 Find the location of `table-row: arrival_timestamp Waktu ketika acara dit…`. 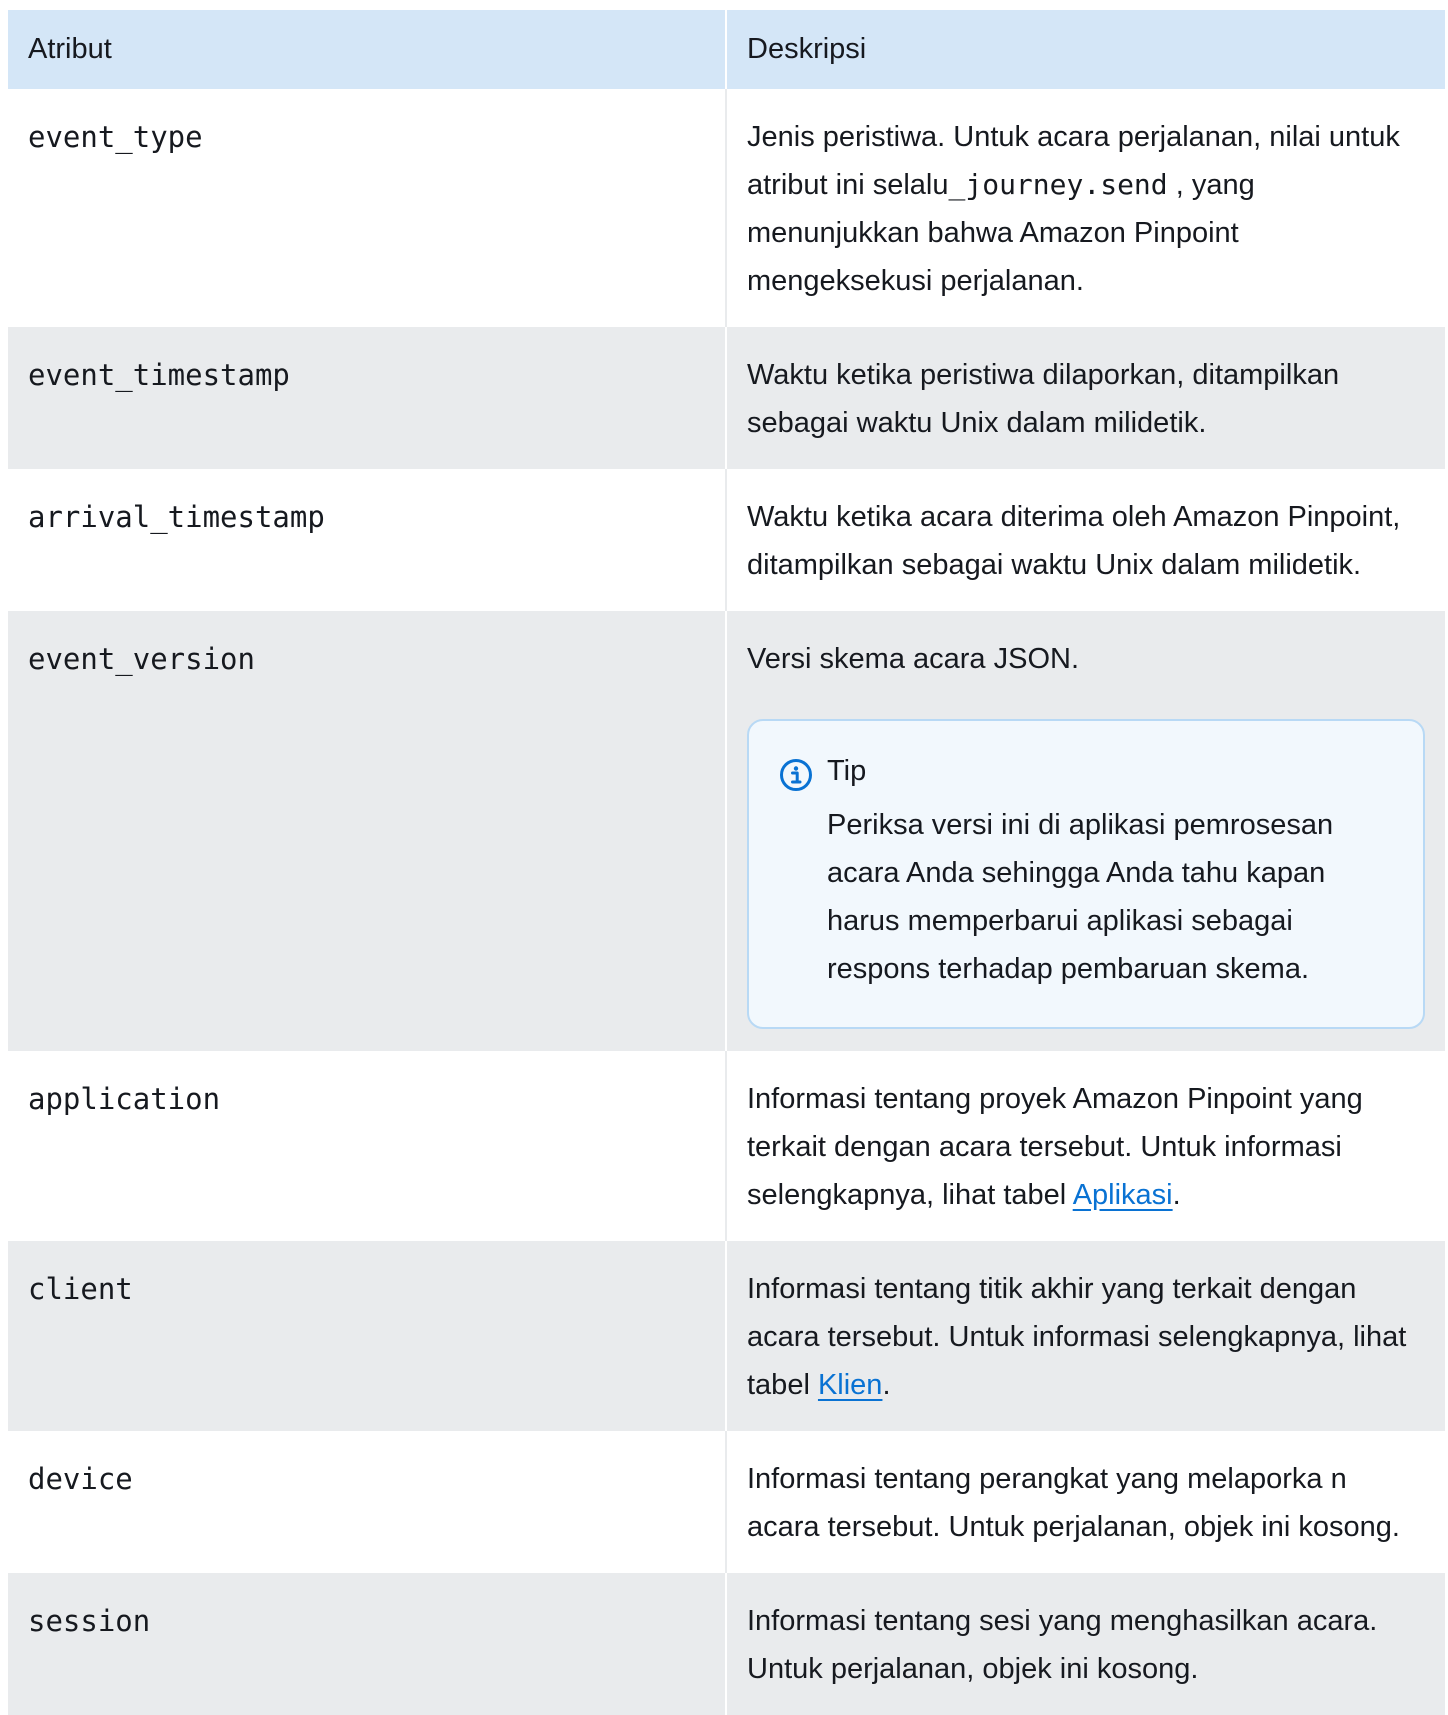

table-row: arrival_timestamp Waktu ketika acara dit… is located at coordinates (726, 540).